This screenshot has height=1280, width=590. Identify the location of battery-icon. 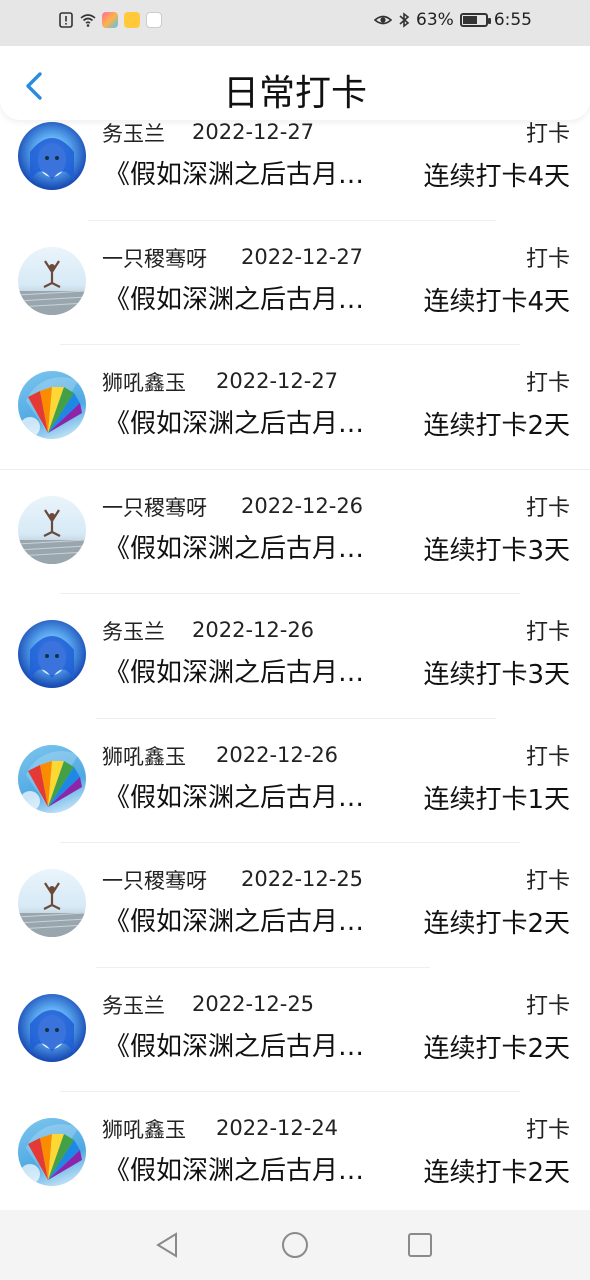
(475, 20).